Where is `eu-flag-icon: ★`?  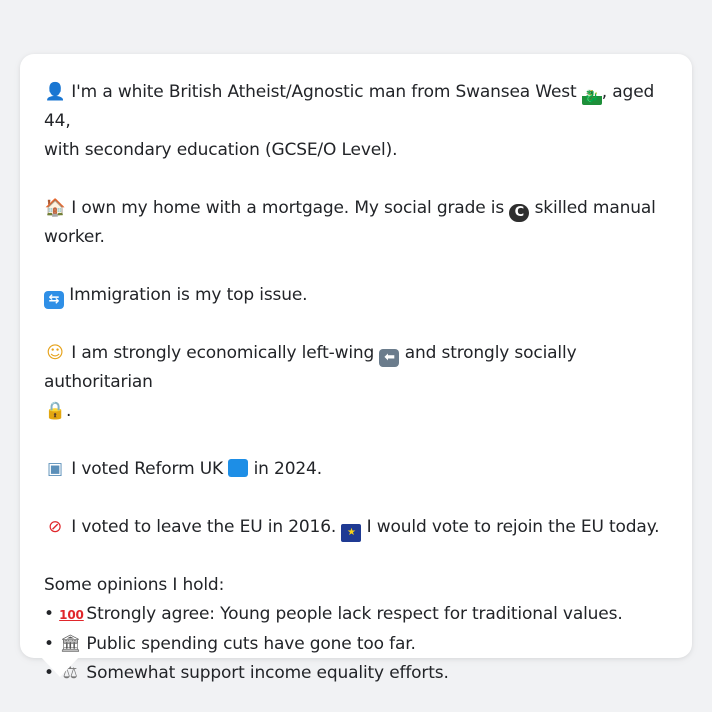 eu-flag-icon: ★ is located at coordinates (351, 533).